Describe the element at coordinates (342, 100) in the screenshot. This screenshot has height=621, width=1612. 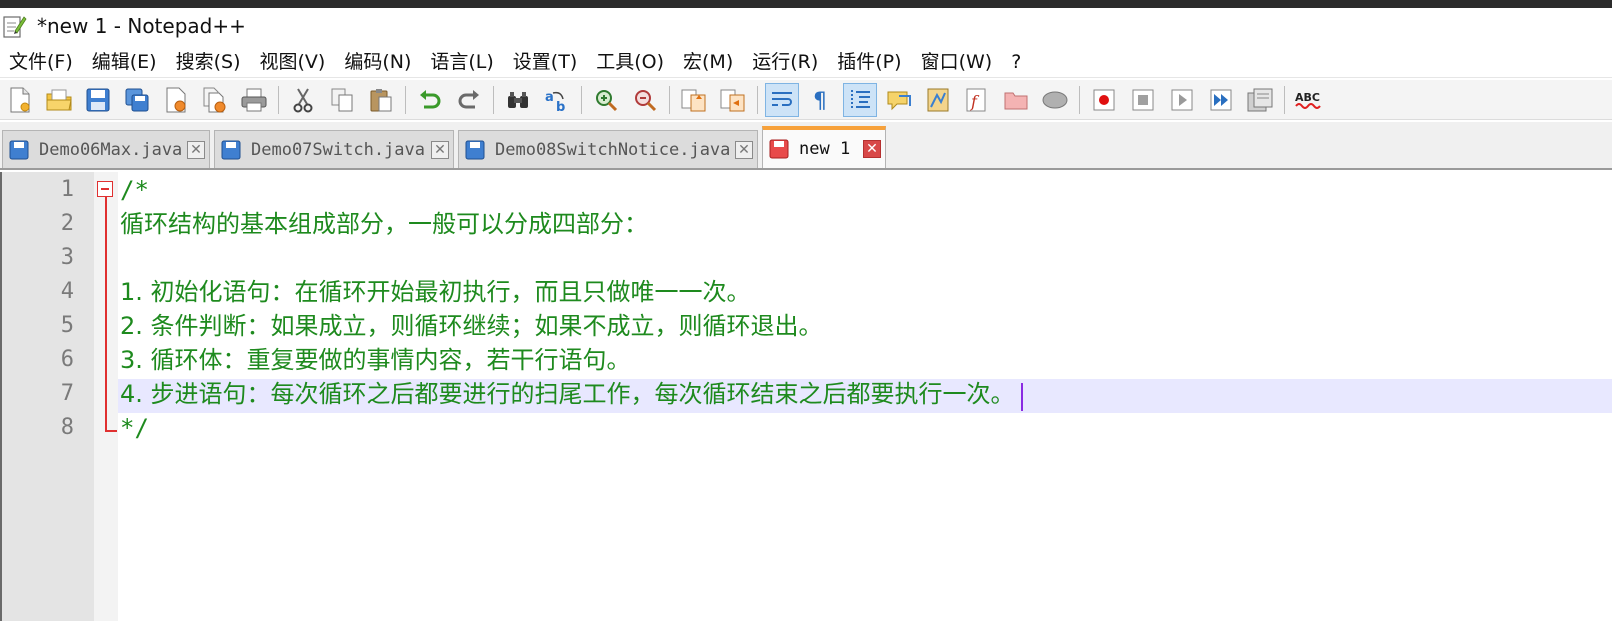
I see `copy-icon` at that location.